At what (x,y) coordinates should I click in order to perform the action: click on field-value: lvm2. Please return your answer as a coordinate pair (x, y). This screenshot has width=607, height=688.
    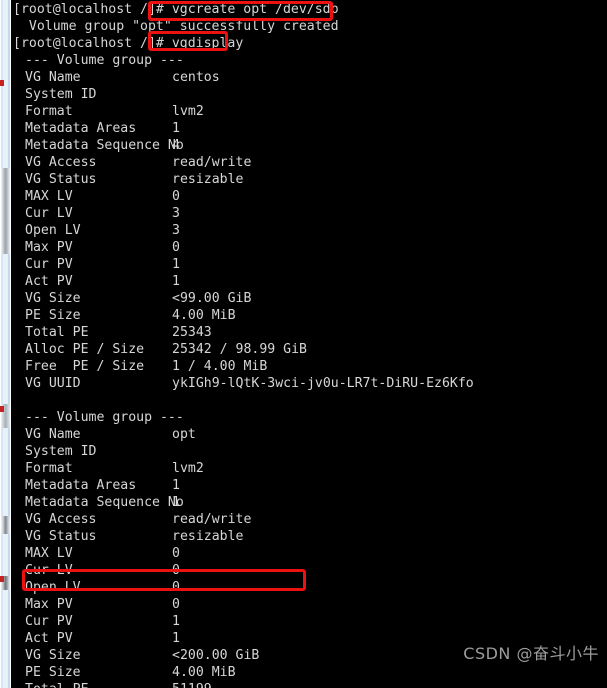
    Looking at the image, I should click on (188, 111).